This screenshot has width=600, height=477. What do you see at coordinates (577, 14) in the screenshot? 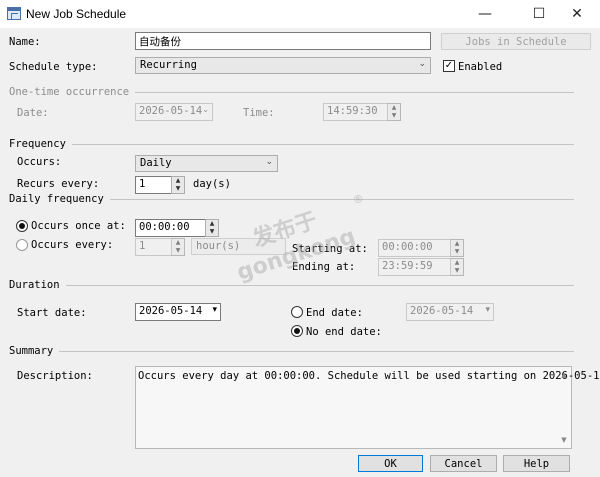
I see `close-button: ✕` at bounding box center [577, 14].